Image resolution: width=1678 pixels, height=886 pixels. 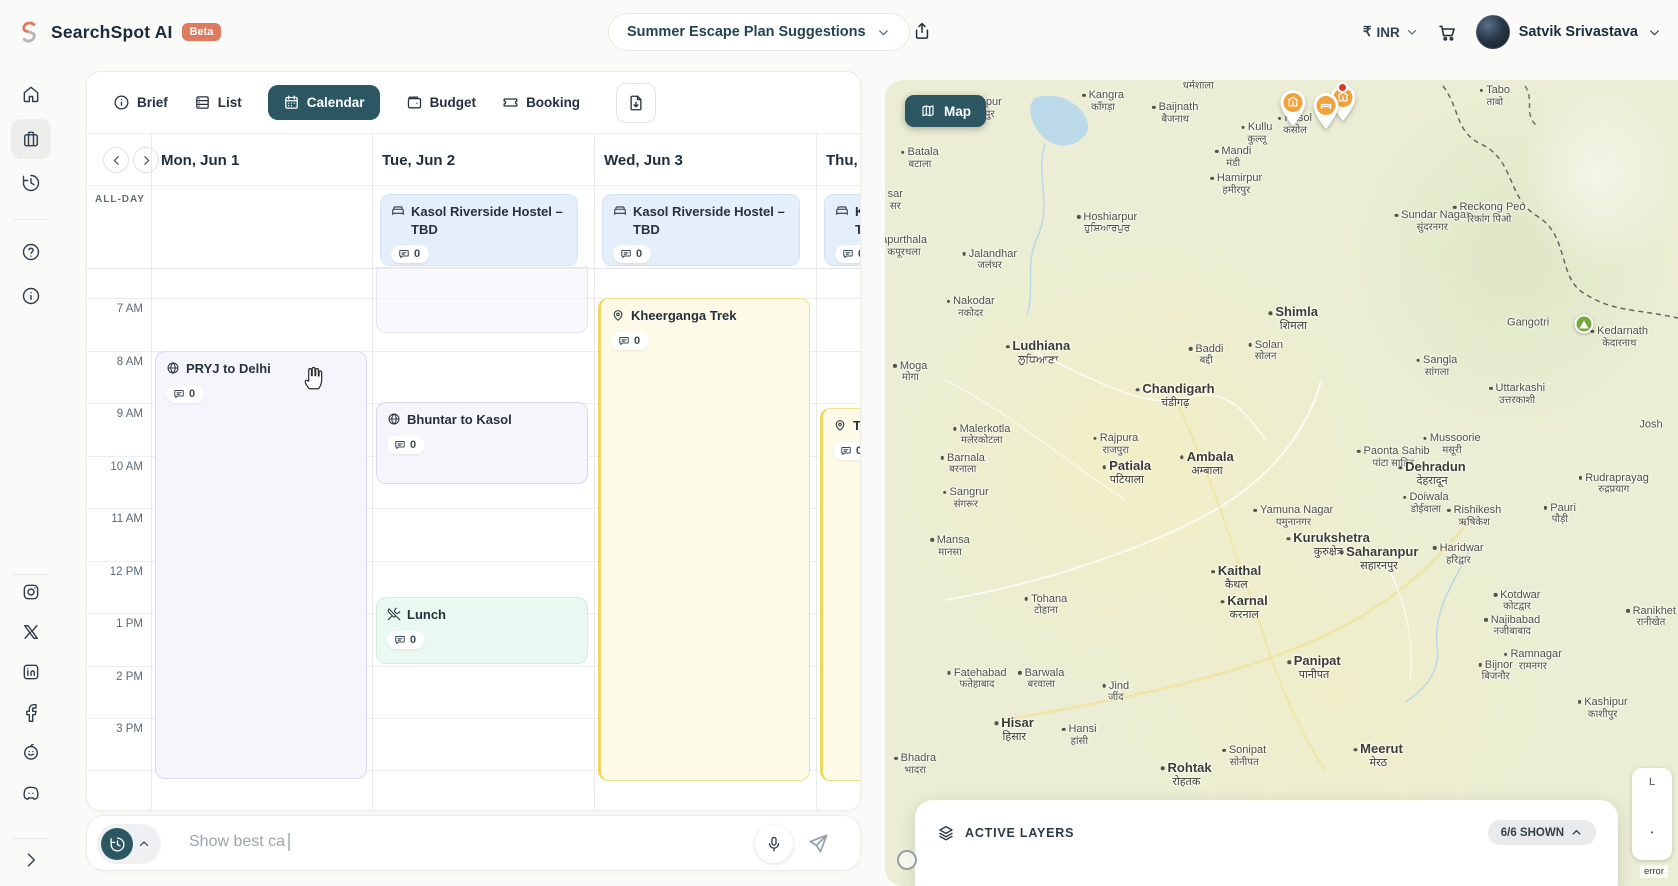 What do you see at coordinates (146, 160) in the screenshot?
I see `next-day-button` at bounding box center [146, 160].